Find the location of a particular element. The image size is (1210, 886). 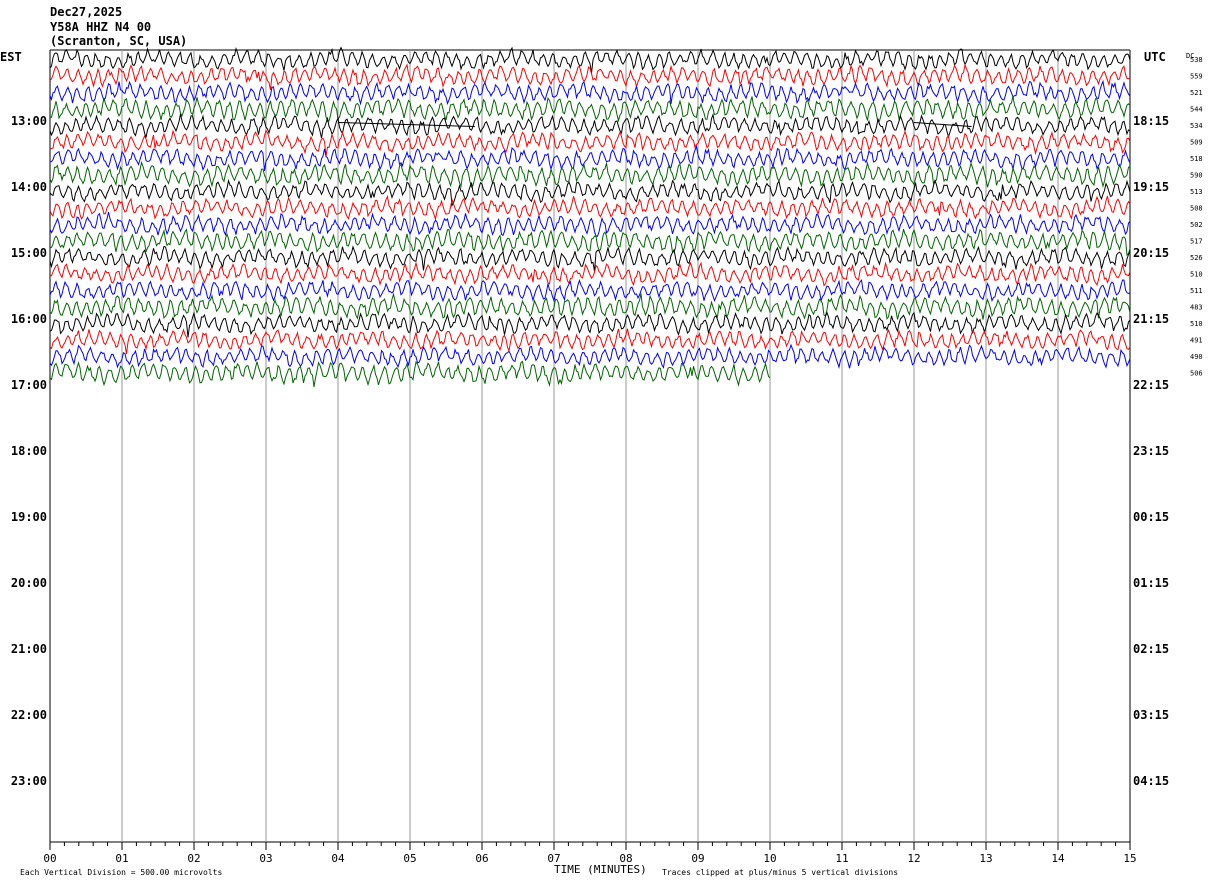

right-timezone-label: UTC is located at coordinates (1155, 57).